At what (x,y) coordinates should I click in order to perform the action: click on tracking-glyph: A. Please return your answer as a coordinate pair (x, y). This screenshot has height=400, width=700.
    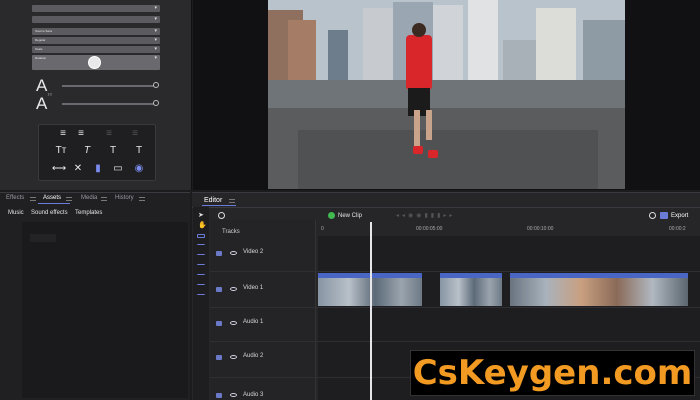
    Looking at the image, I should click on (42, 103).